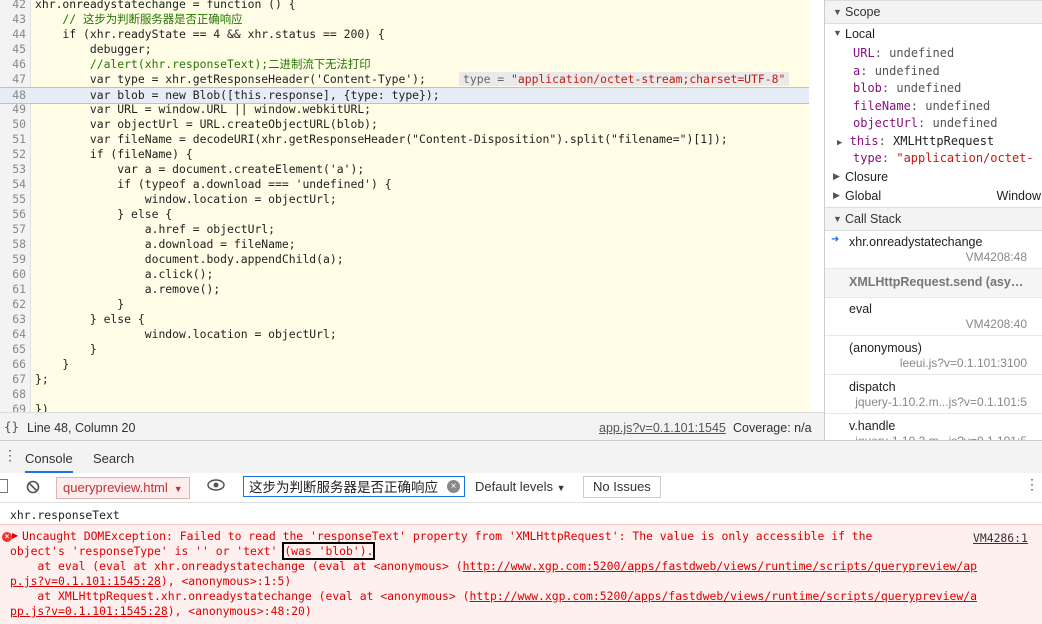 The height and width of the screenshot is (624, 1042). What do you see at coordinates (896, 71) in the screenshot?
I see `scope-variable: a: undefined` at bounding box center [896, 71].